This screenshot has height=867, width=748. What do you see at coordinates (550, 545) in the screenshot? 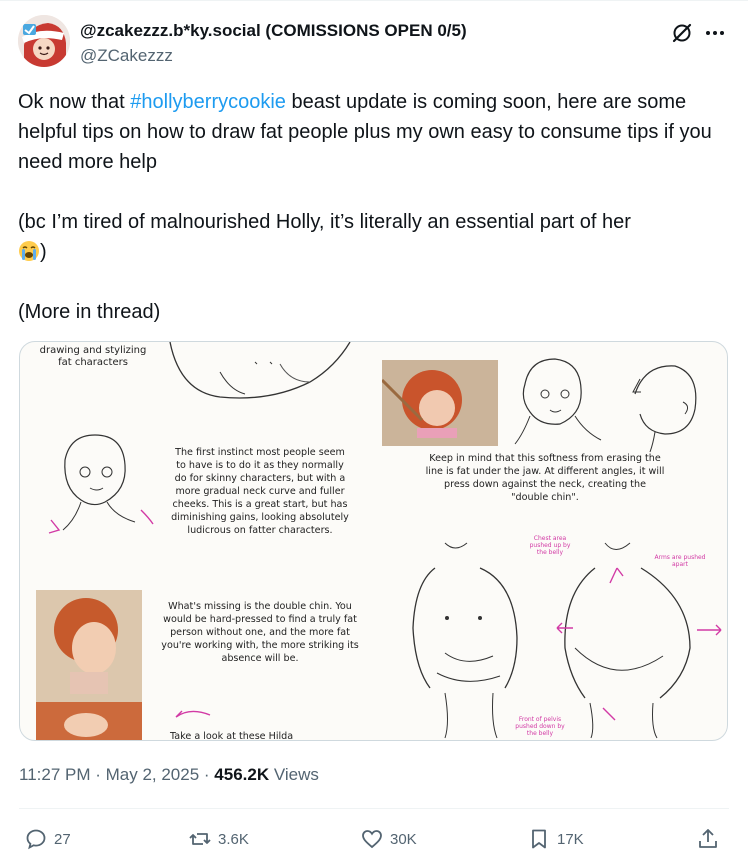
I see `label-chest-area: Chest area pushed up by the belly` at bounding box center [550, 545].